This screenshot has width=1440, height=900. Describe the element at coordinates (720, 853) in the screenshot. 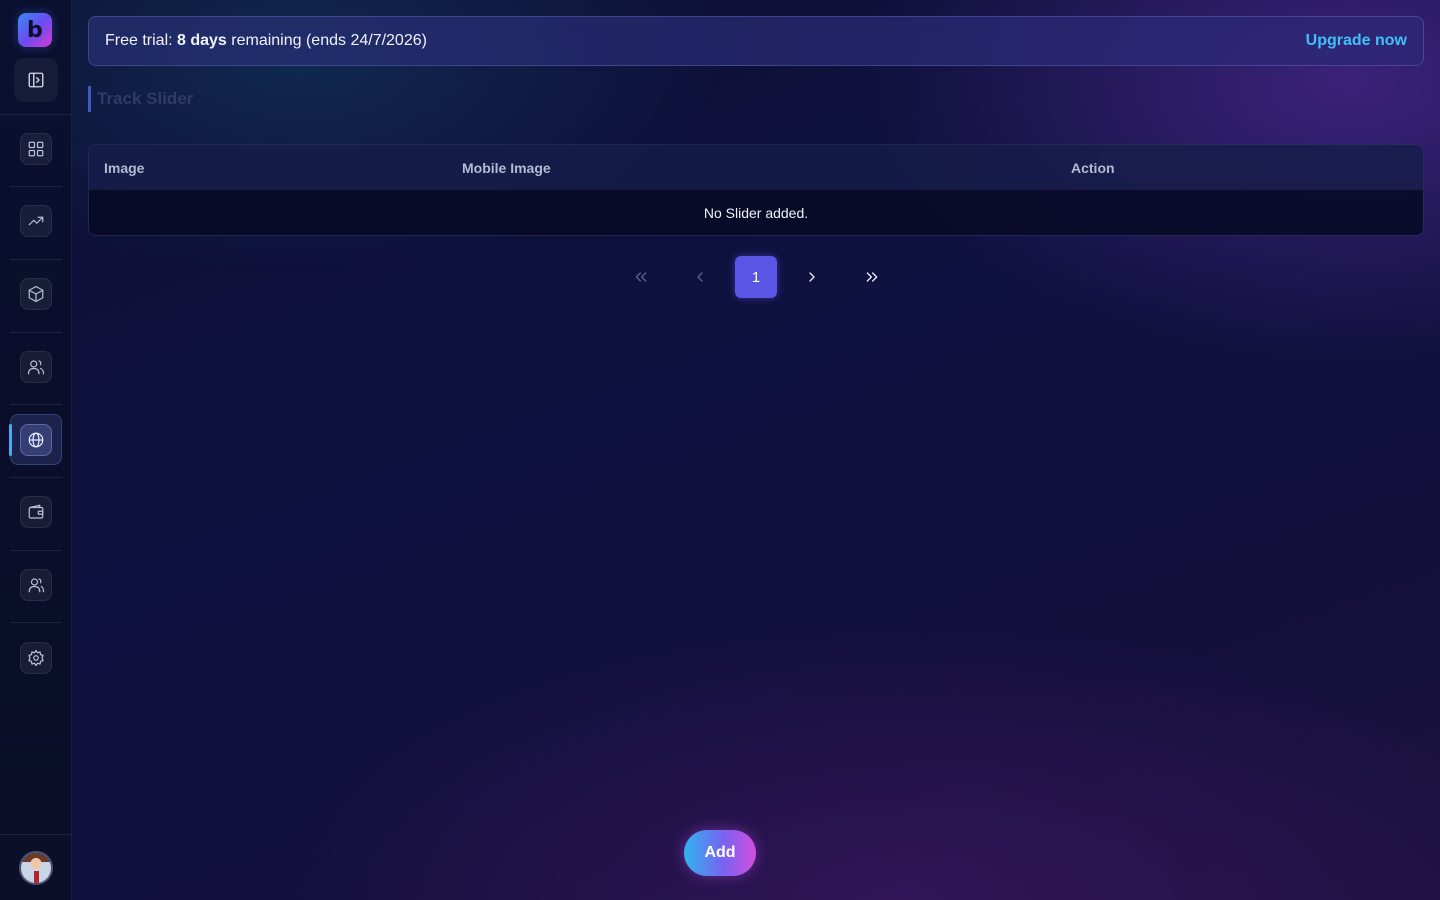

I see `add-slider-button: Add` at that location.